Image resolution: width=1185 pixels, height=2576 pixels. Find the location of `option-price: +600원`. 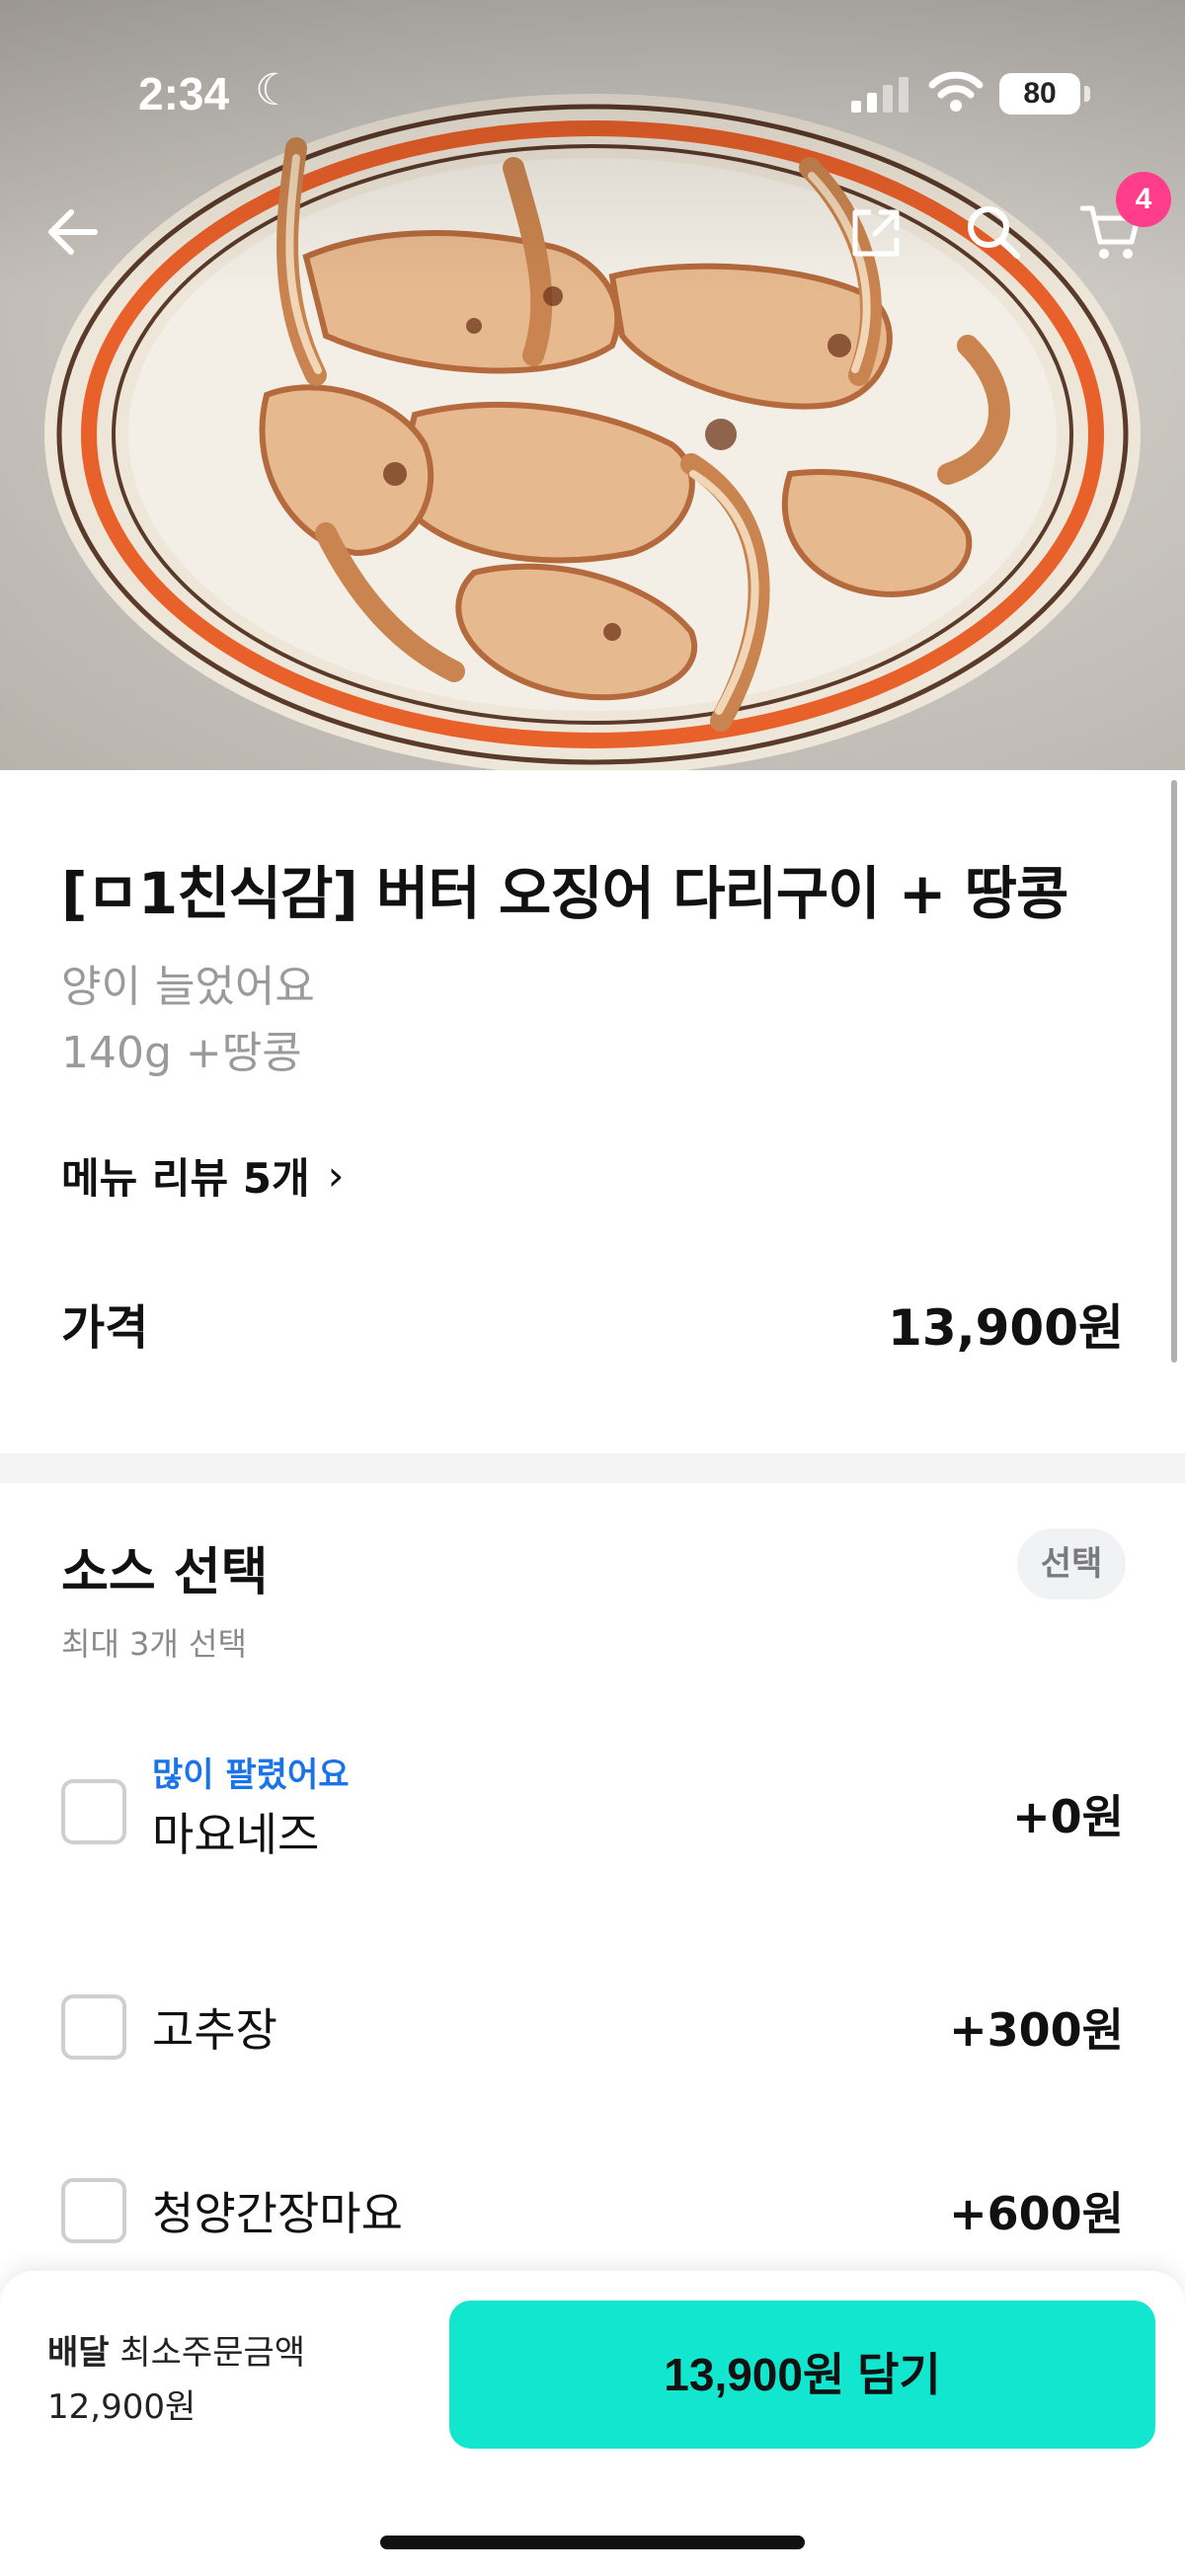

option-price: +600원 is located at coordinates (1036, 2213).